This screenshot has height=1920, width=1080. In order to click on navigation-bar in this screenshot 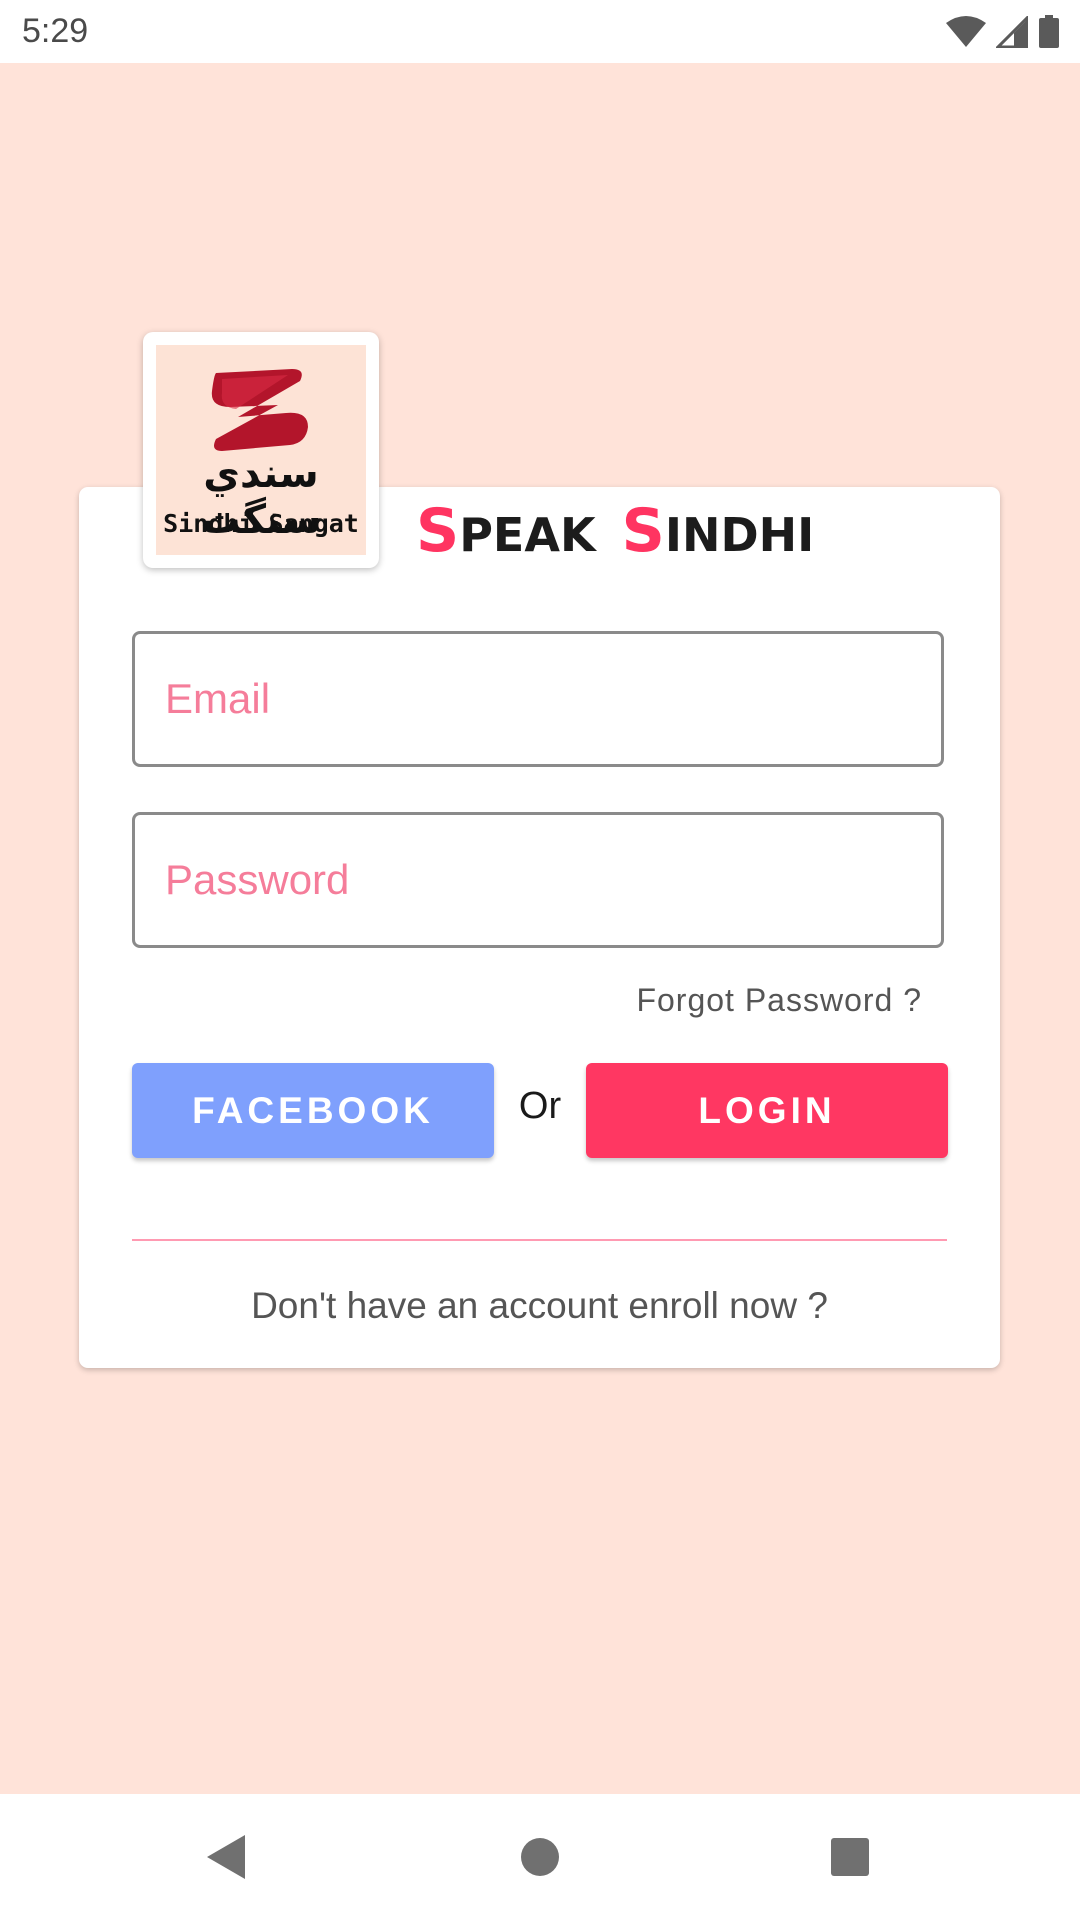, I will do `click(540, 1857)`.